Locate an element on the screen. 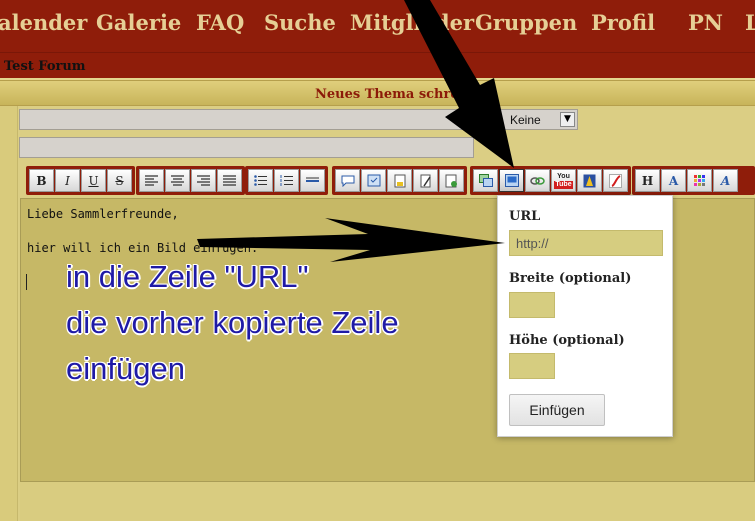 The image size is (755, 521). youtube-icon: You Tube is located at coordinates (563, 180).